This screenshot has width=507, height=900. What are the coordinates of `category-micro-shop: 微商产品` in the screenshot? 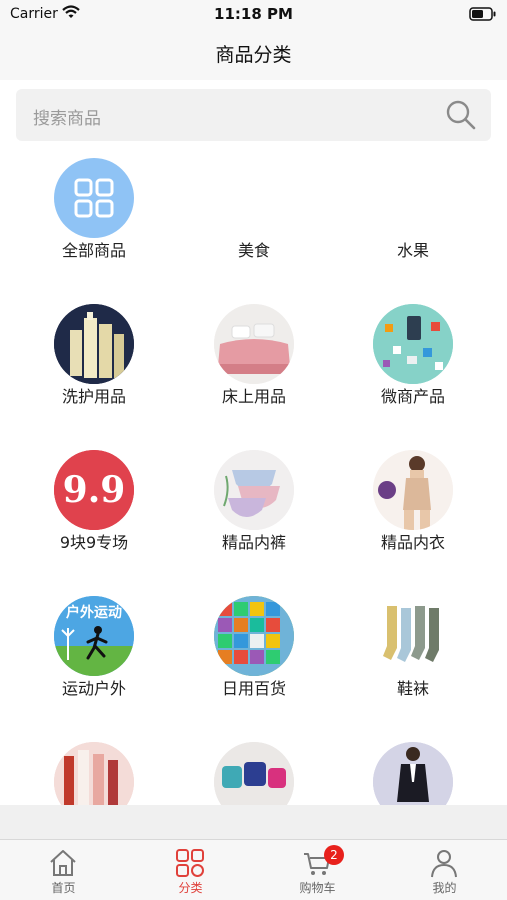 It's located at (413, 361).